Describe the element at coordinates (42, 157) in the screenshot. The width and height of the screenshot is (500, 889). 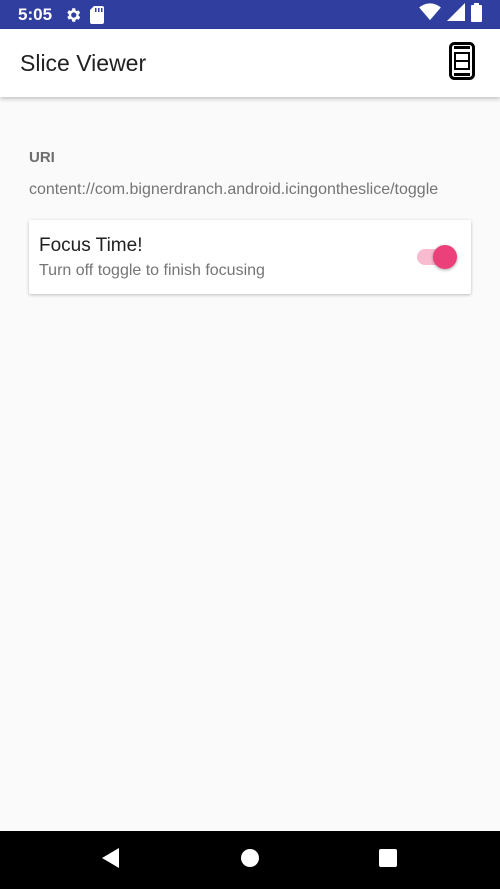
I see `uri-label: URI` at that location.